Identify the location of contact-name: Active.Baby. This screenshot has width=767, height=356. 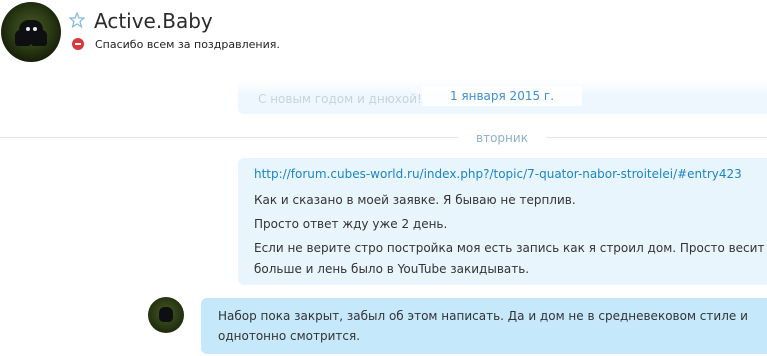
(153, 21).